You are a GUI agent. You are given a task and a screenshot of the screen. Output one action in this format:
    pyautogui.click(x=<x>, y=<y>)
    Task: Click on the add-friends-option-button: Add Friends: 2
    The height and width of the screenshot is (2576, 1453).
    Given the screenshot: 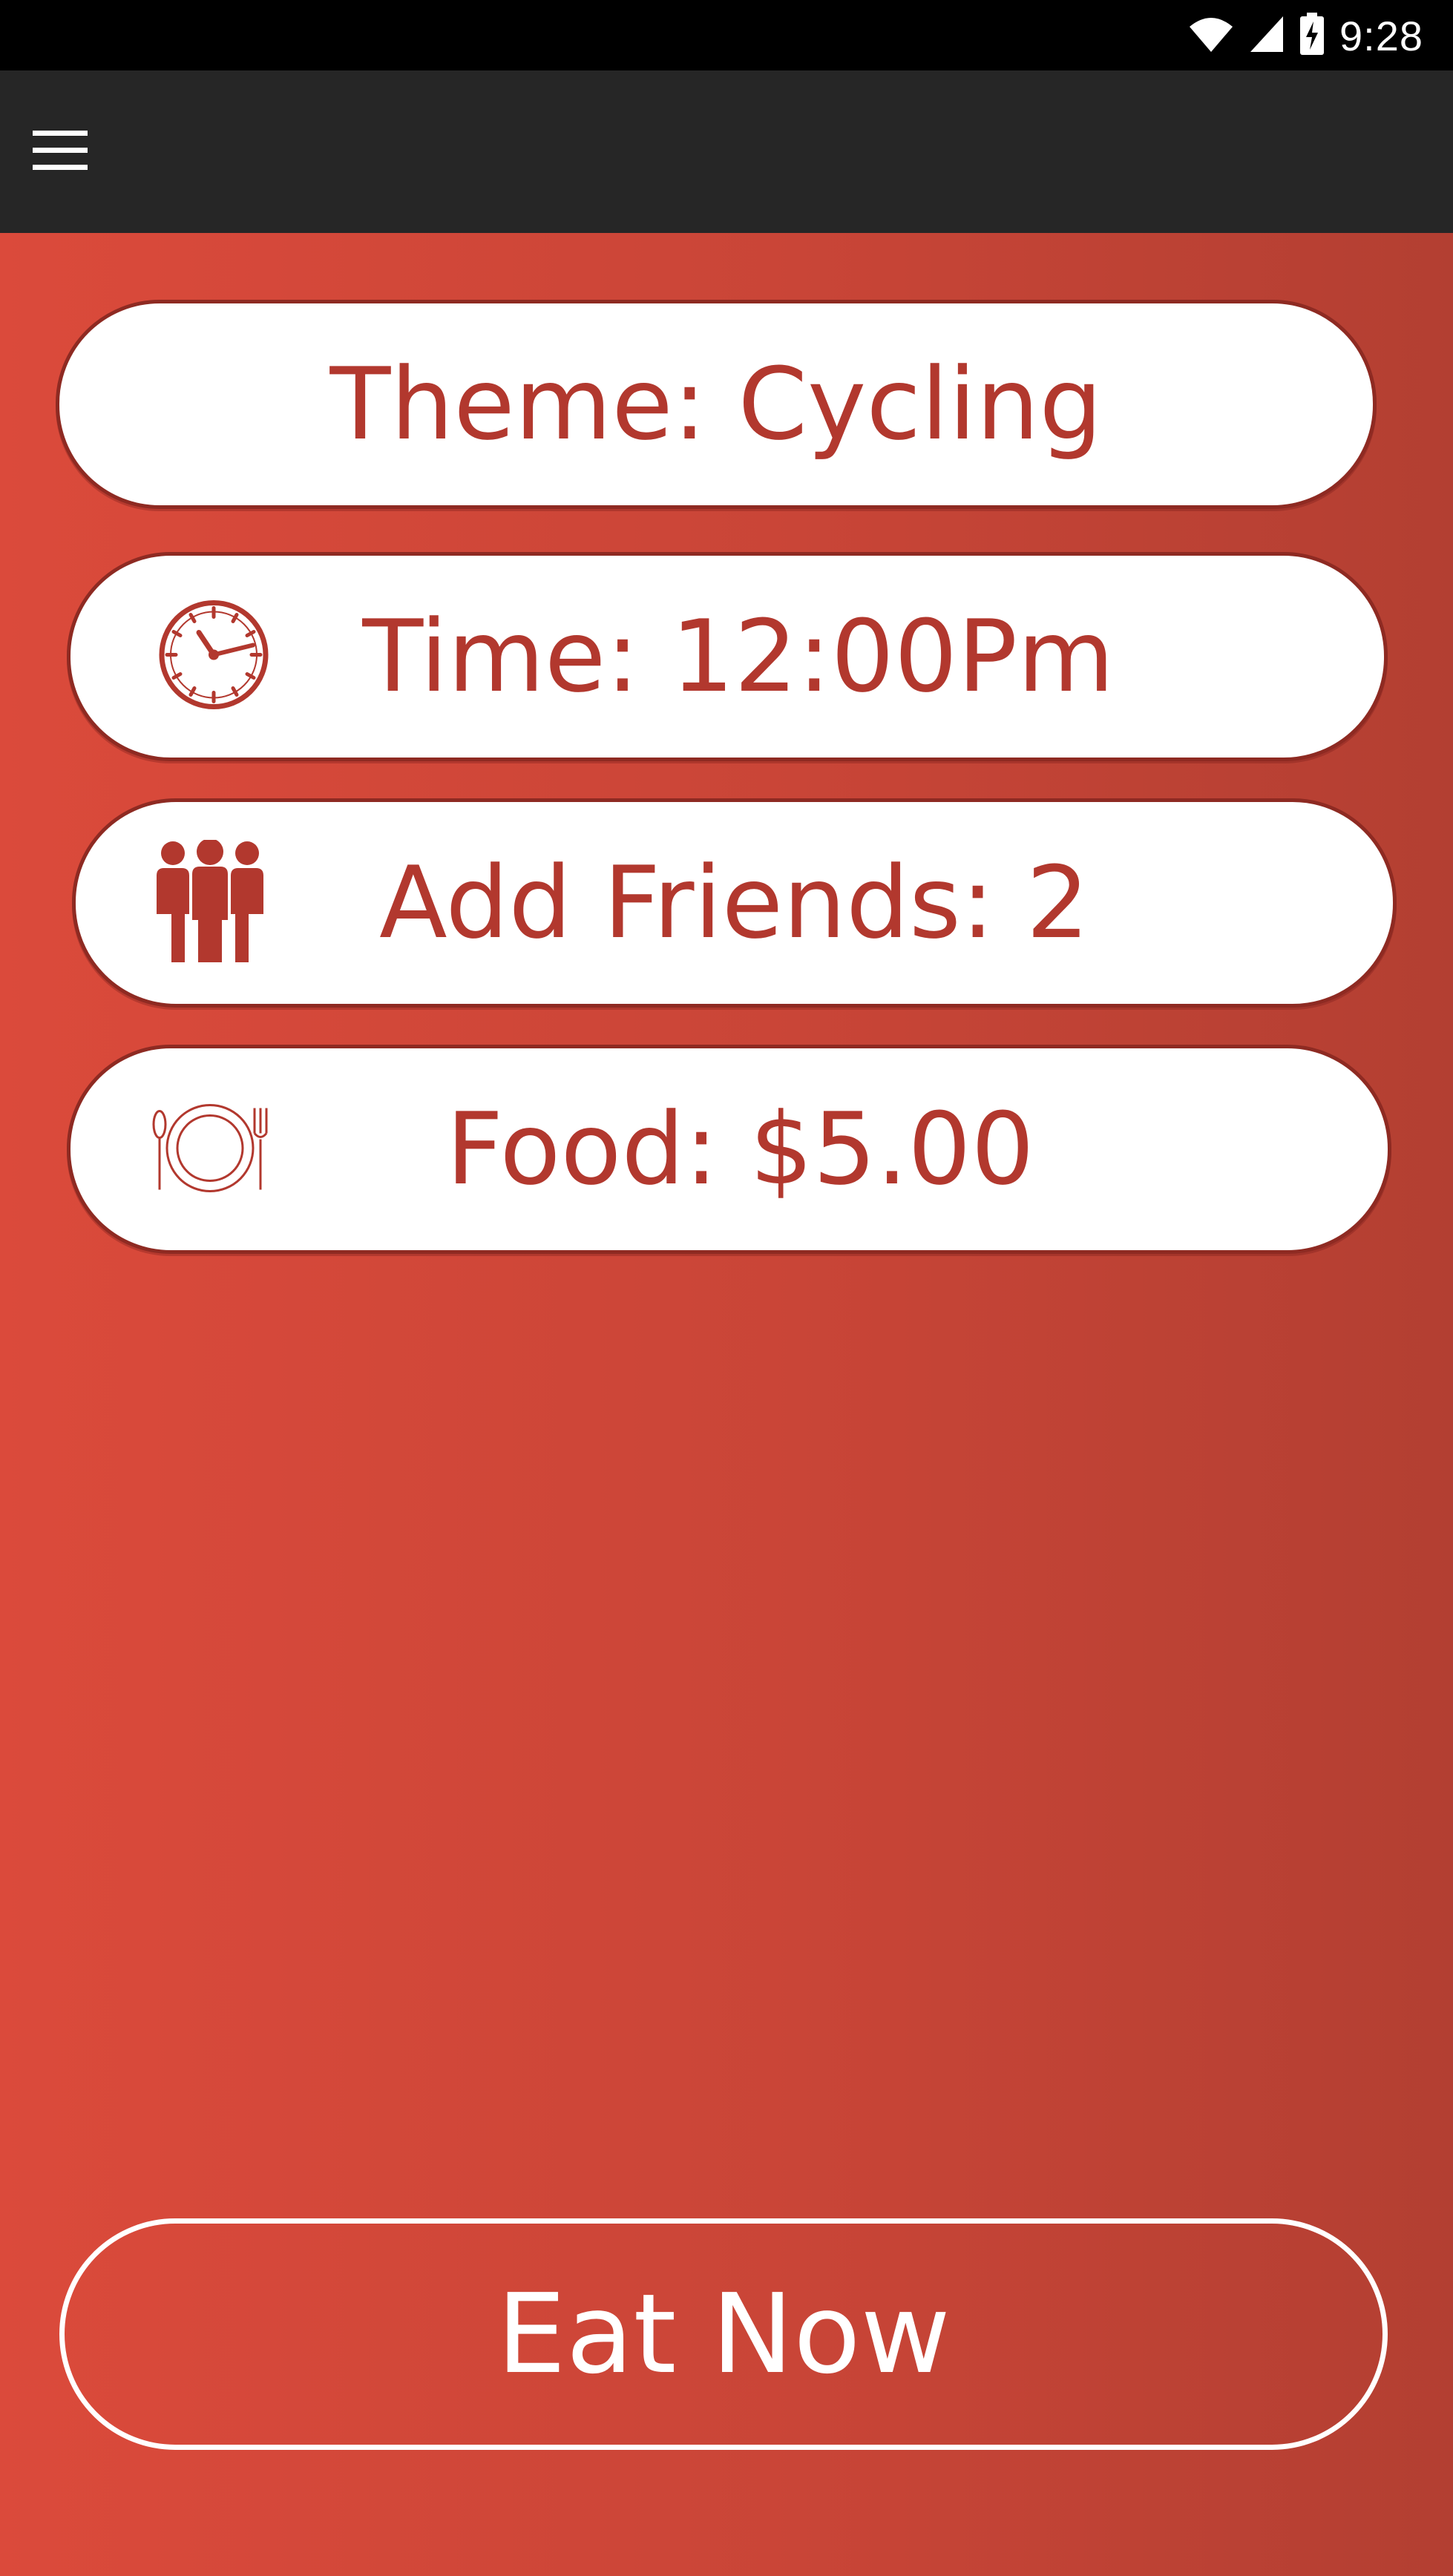 What is the action you would take?
    pyautogui.click(x=734, y=903)
    